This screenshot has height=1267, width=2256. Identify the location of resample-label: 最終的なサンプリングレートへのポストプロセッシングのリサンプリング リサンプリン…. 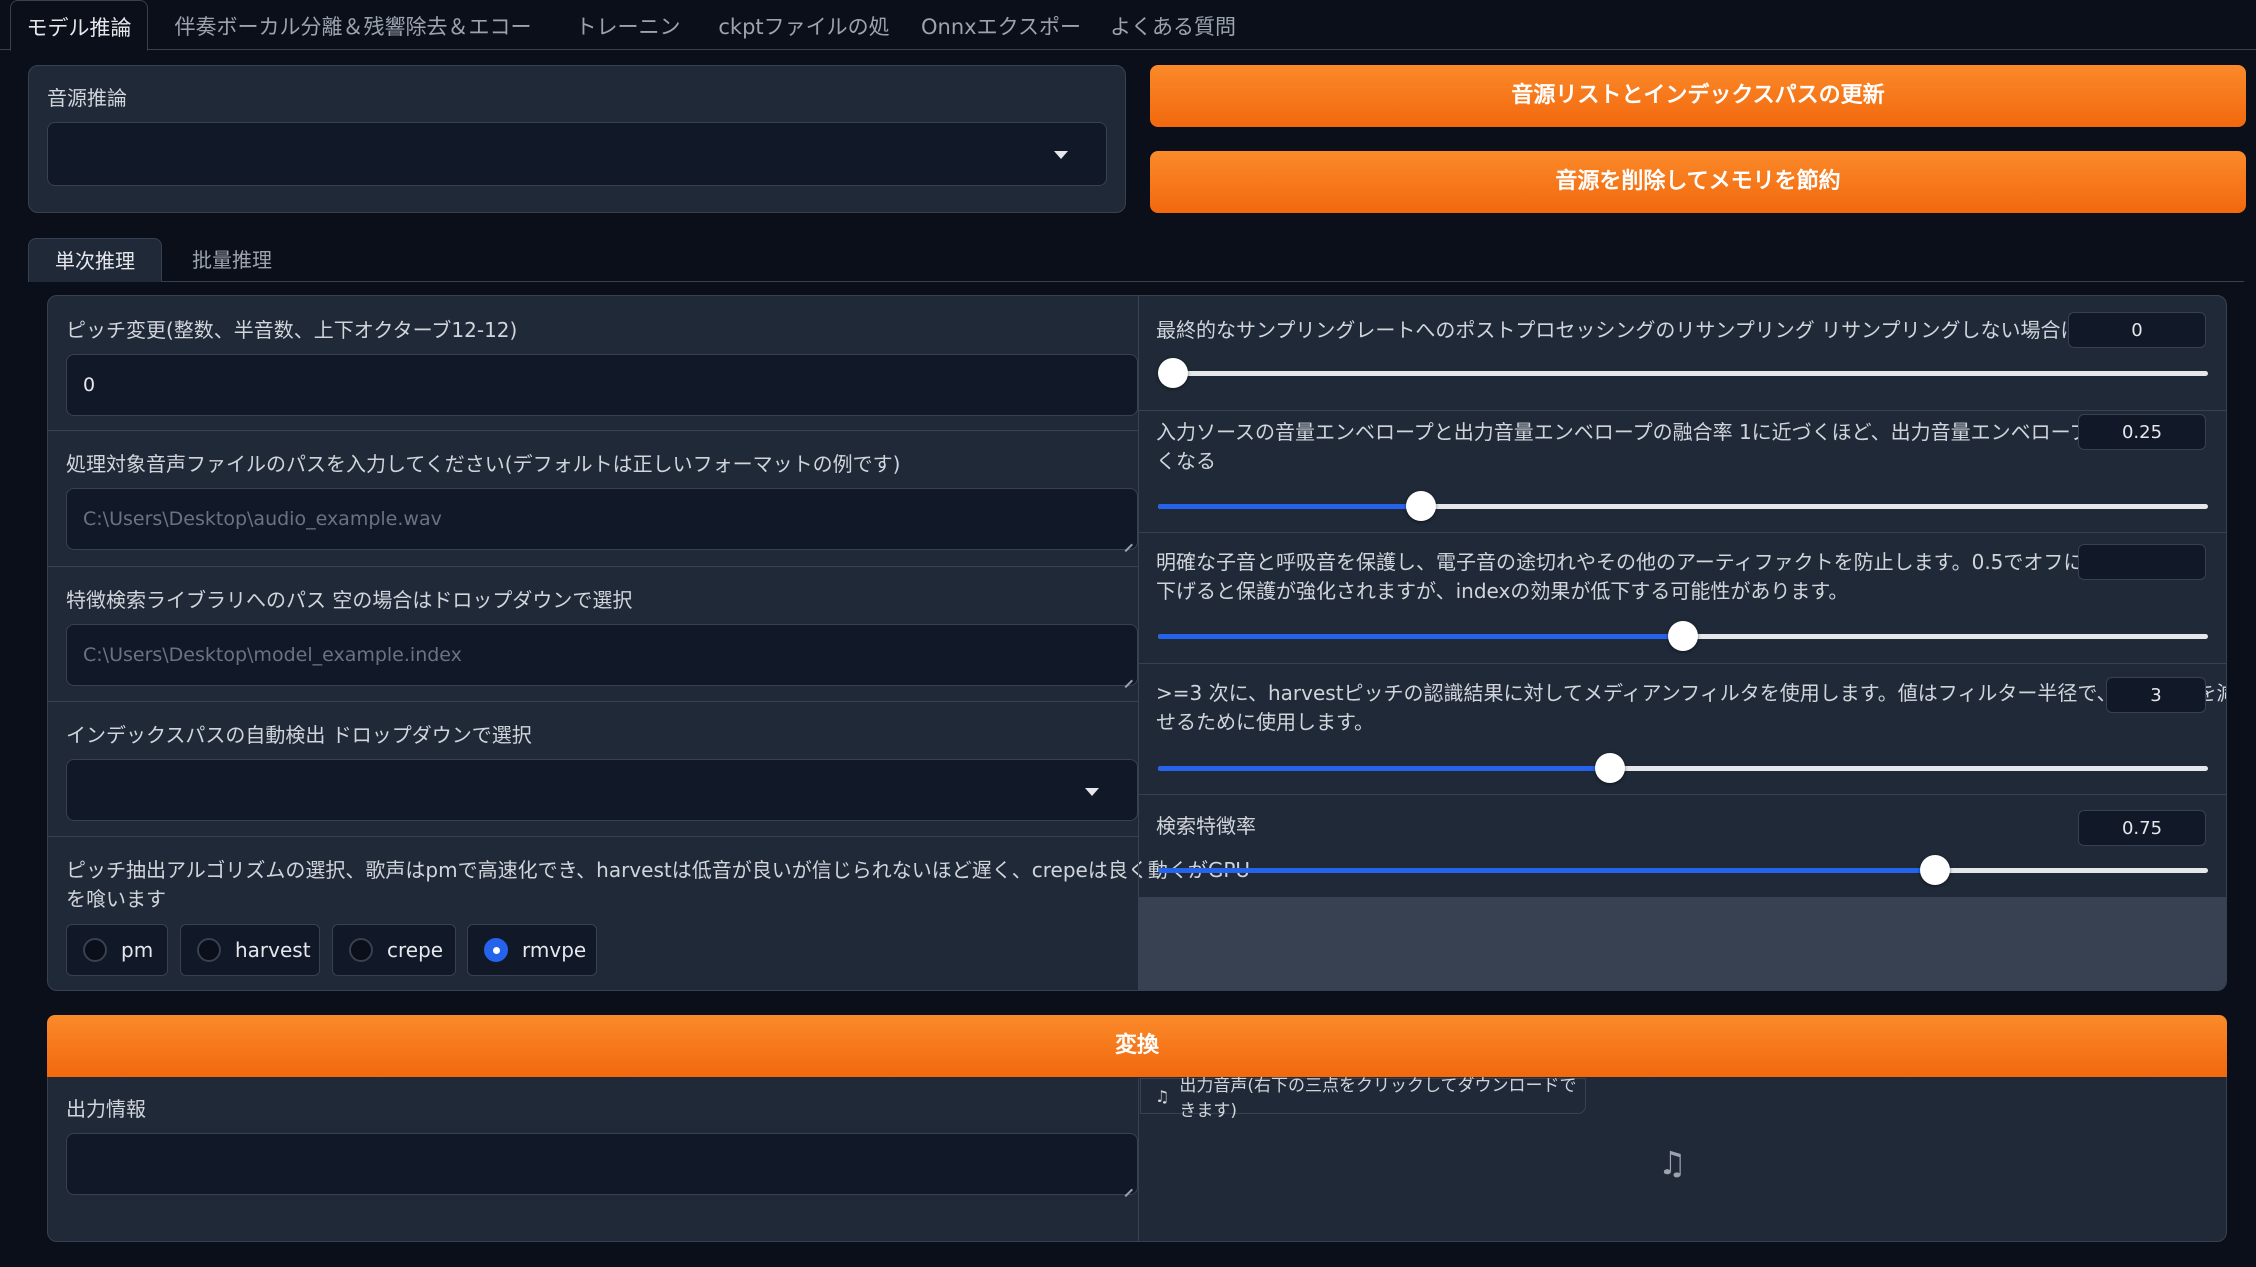
(1625, 330).